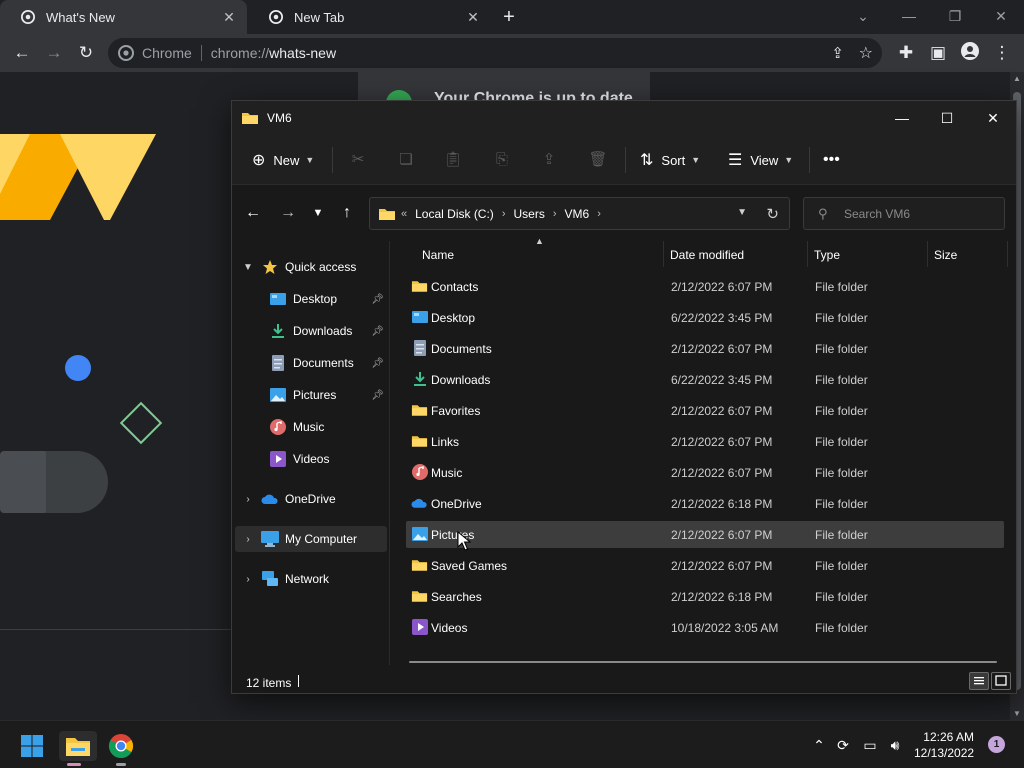 This screenshot has width=1024, height=768. What do you see at coordinates (863, 16) in the screenshot?
I see `tab-search-chevron-icon: ⌄` at bounding box center [863, 16].